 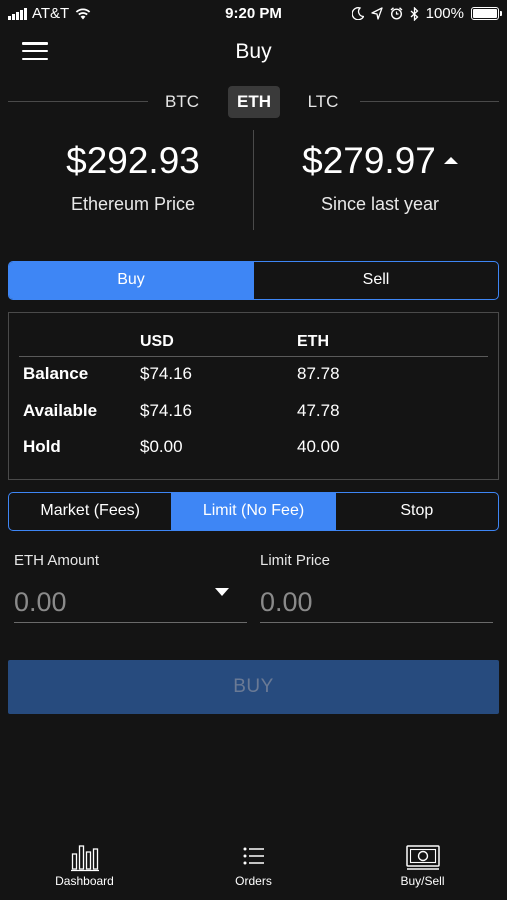 What do you see at coordinates (253, 687) in the screenshot?
I see `buy-submit-button: BUY` at bounding box center [253, 687].